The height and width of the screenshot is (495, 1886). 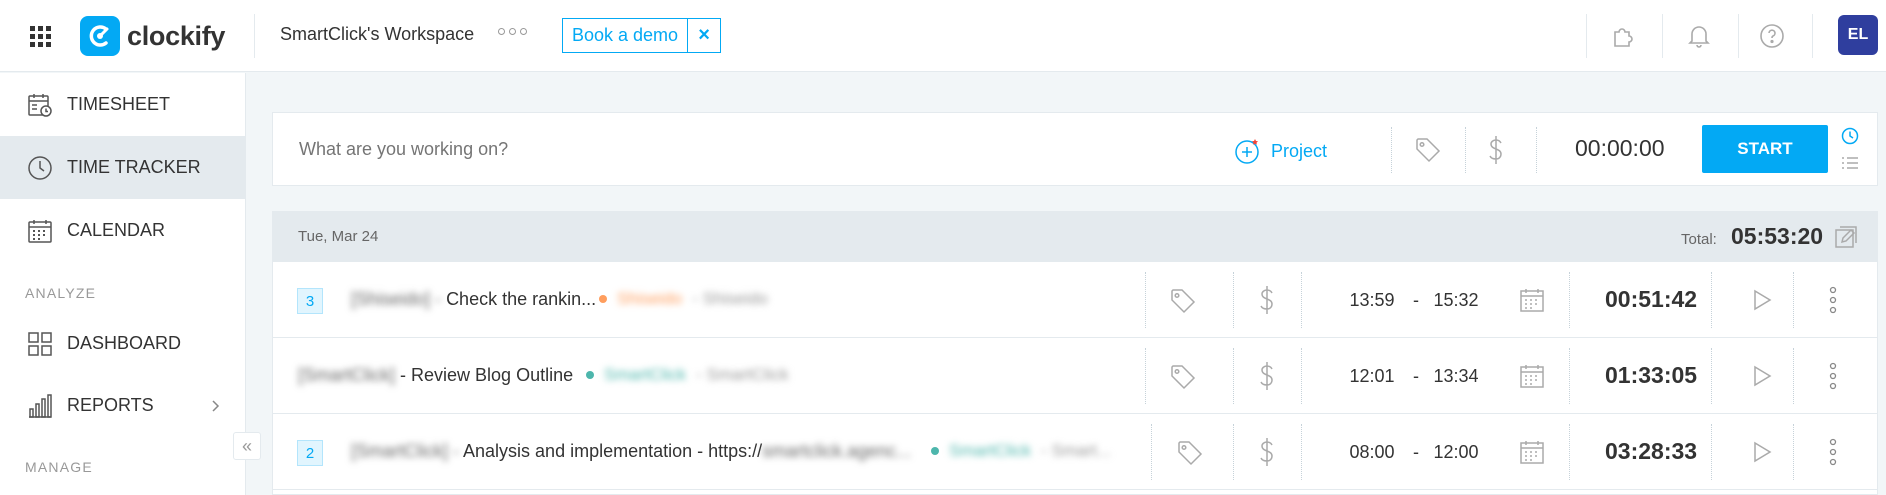 I want to click on entry-duration: 01:33:05, so click(x=1651, y=375).